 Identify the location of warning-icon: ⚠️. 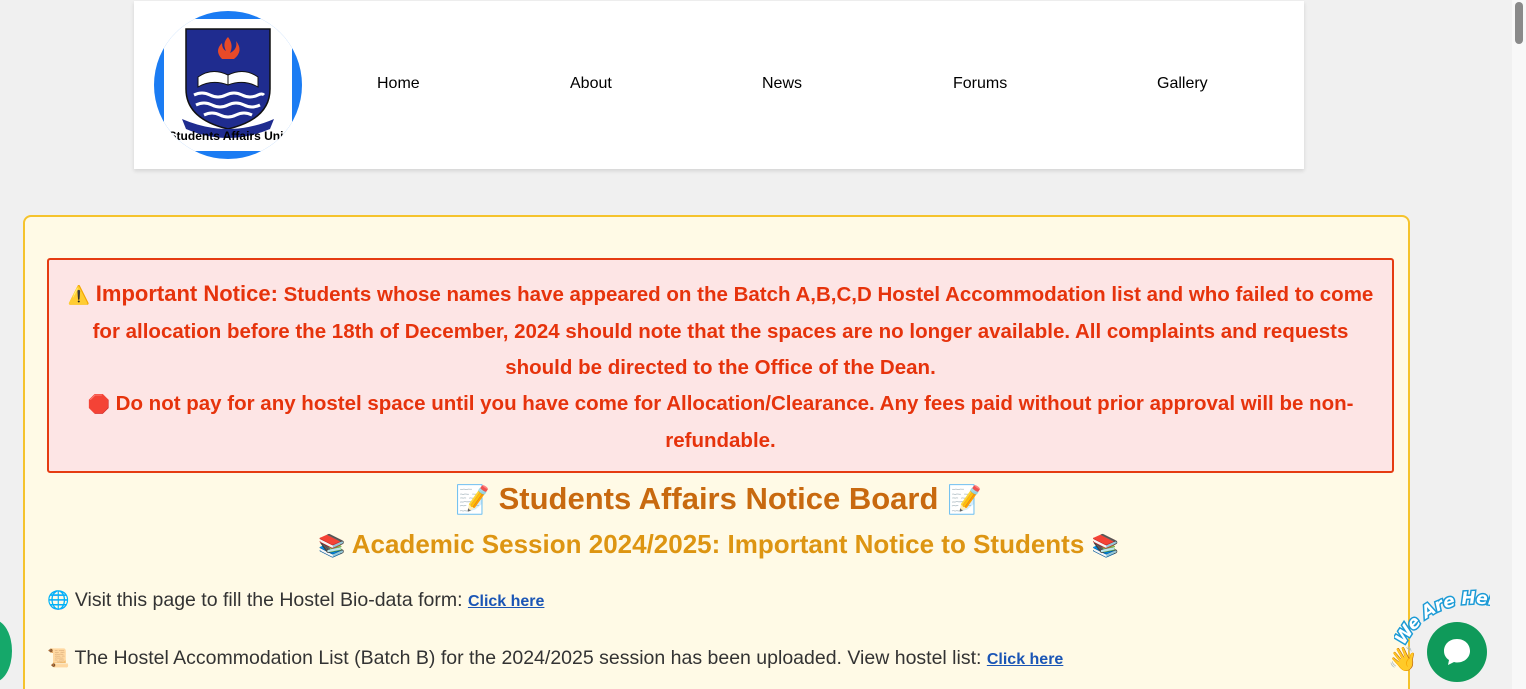
(79, 295).